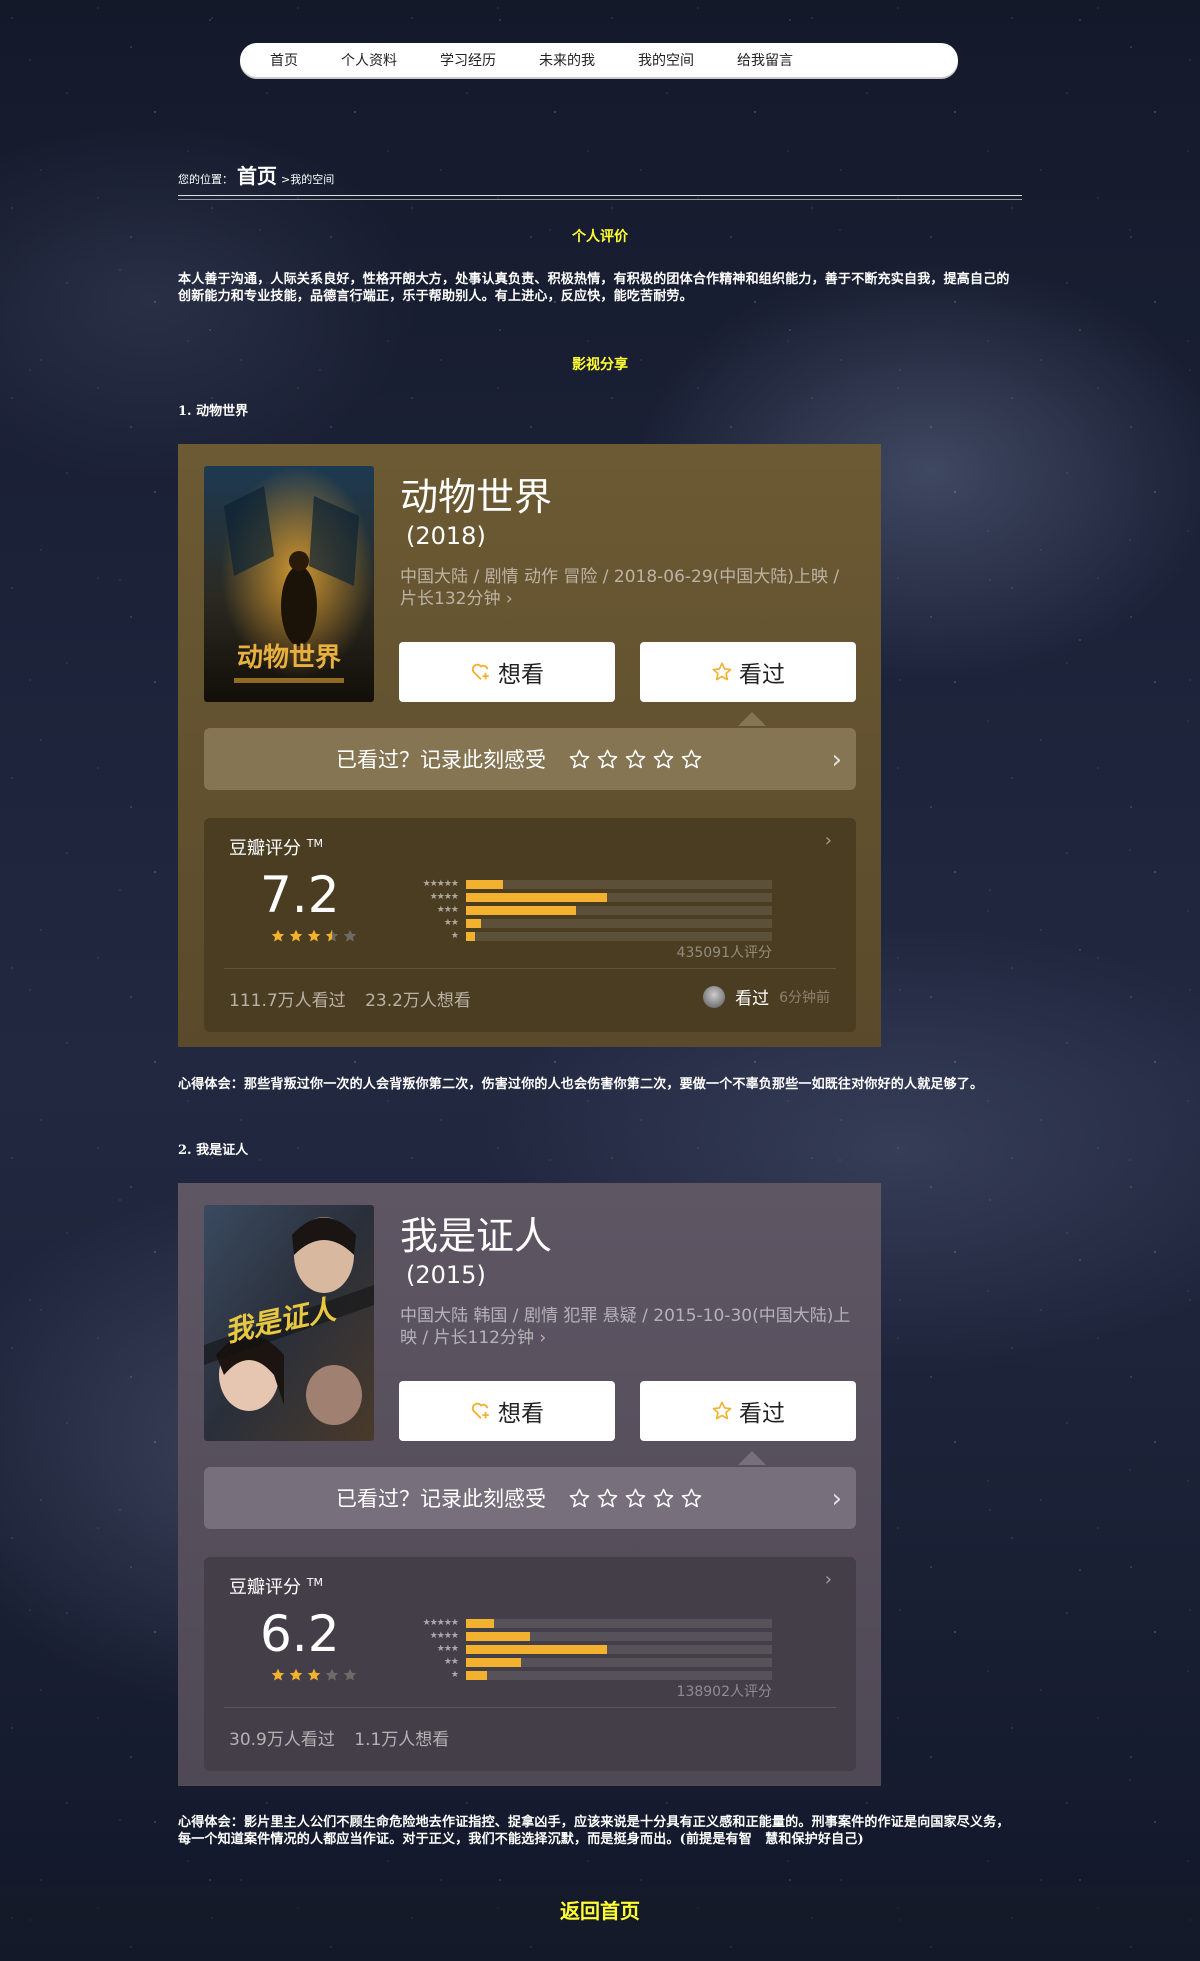 Image resolution: width=1200 pixels, height=1961 pixels. What do you see at coordinates (584, 910) in the screenshot?
I see `histogram-row: ★★★` at bounding box center [584, 910].